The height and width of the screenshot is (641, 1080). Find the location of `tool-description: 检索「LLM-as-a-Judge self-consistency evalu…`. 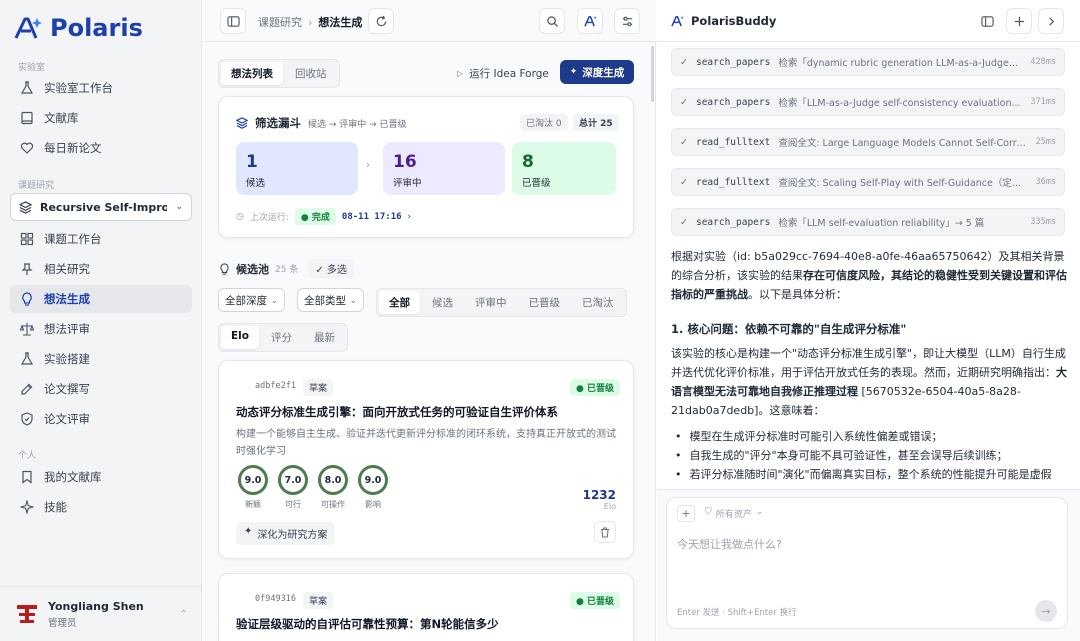

tool-description: 检索「LLM-as-a-Judge self-consistency evalu… is located at coordinates (899, 103).